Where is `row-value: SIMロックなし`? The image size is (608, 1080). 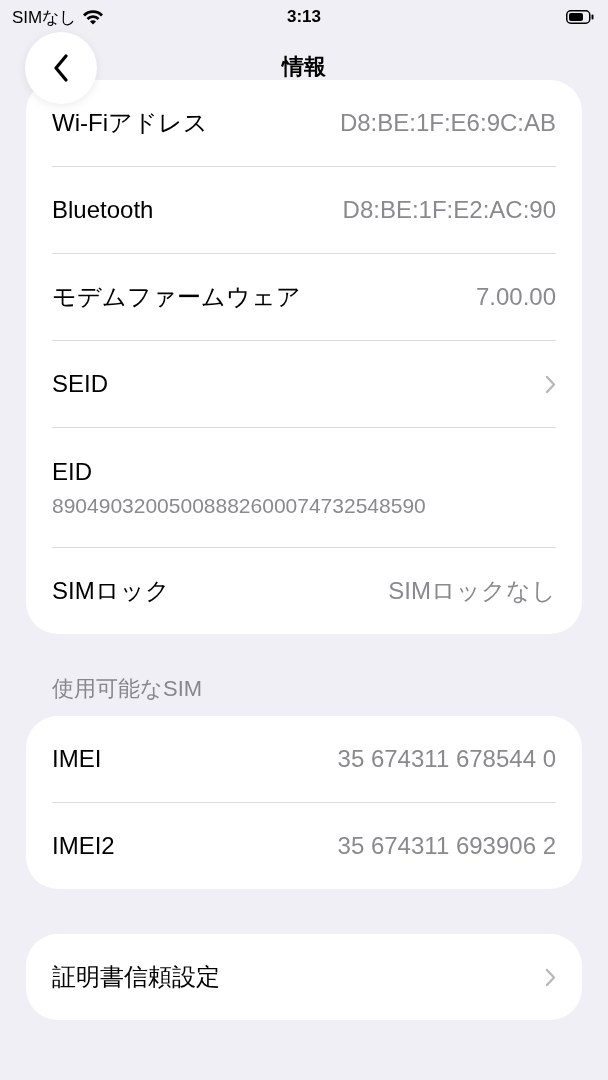
row-value: SIMロックなし is located at coordinates (472, 591).